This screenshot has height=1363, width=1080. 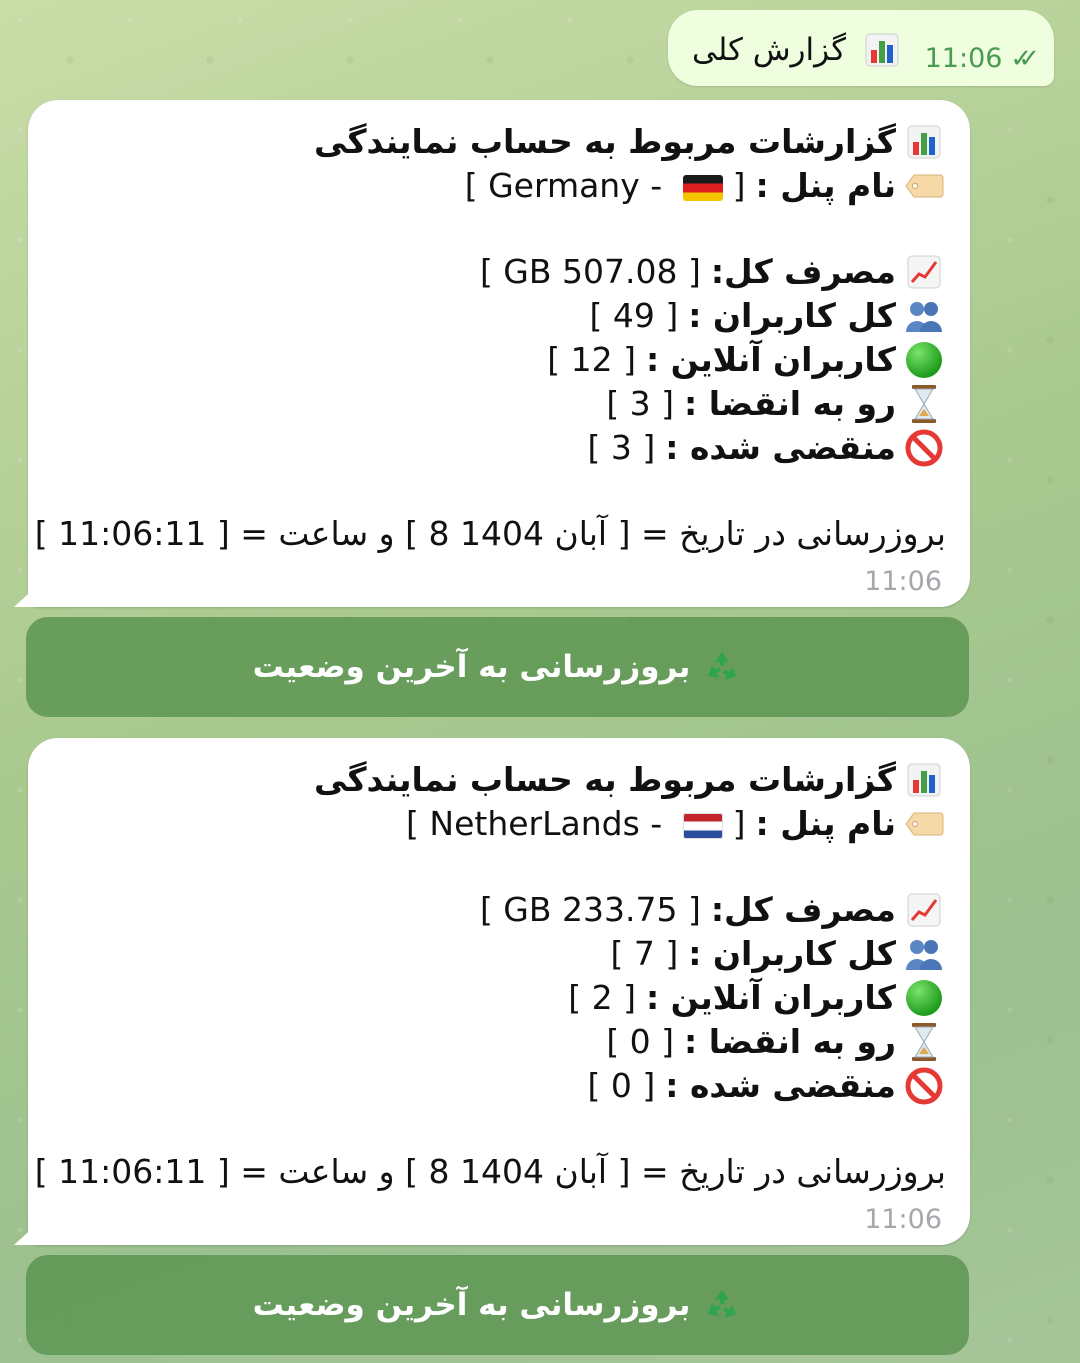 I want to click on expired-line: منقضی شده : [ 3 ], so click(x=629, y=448).